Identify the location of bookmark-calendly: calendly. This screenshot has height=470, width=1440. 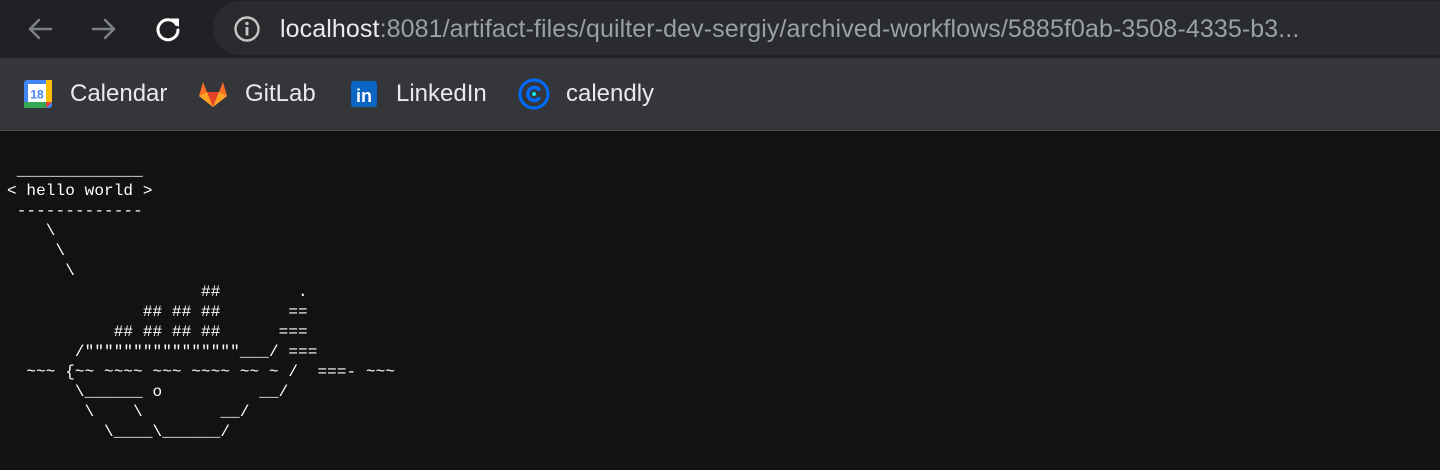
(586, 94).